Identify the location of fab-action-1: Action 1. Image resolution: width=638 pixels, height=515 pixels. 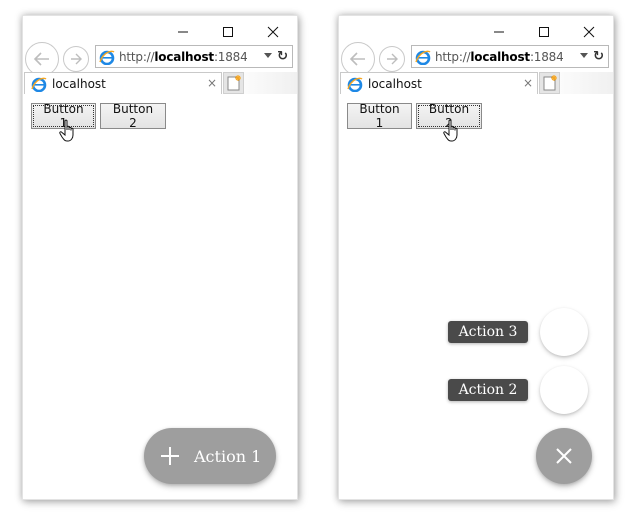
(210, 456).